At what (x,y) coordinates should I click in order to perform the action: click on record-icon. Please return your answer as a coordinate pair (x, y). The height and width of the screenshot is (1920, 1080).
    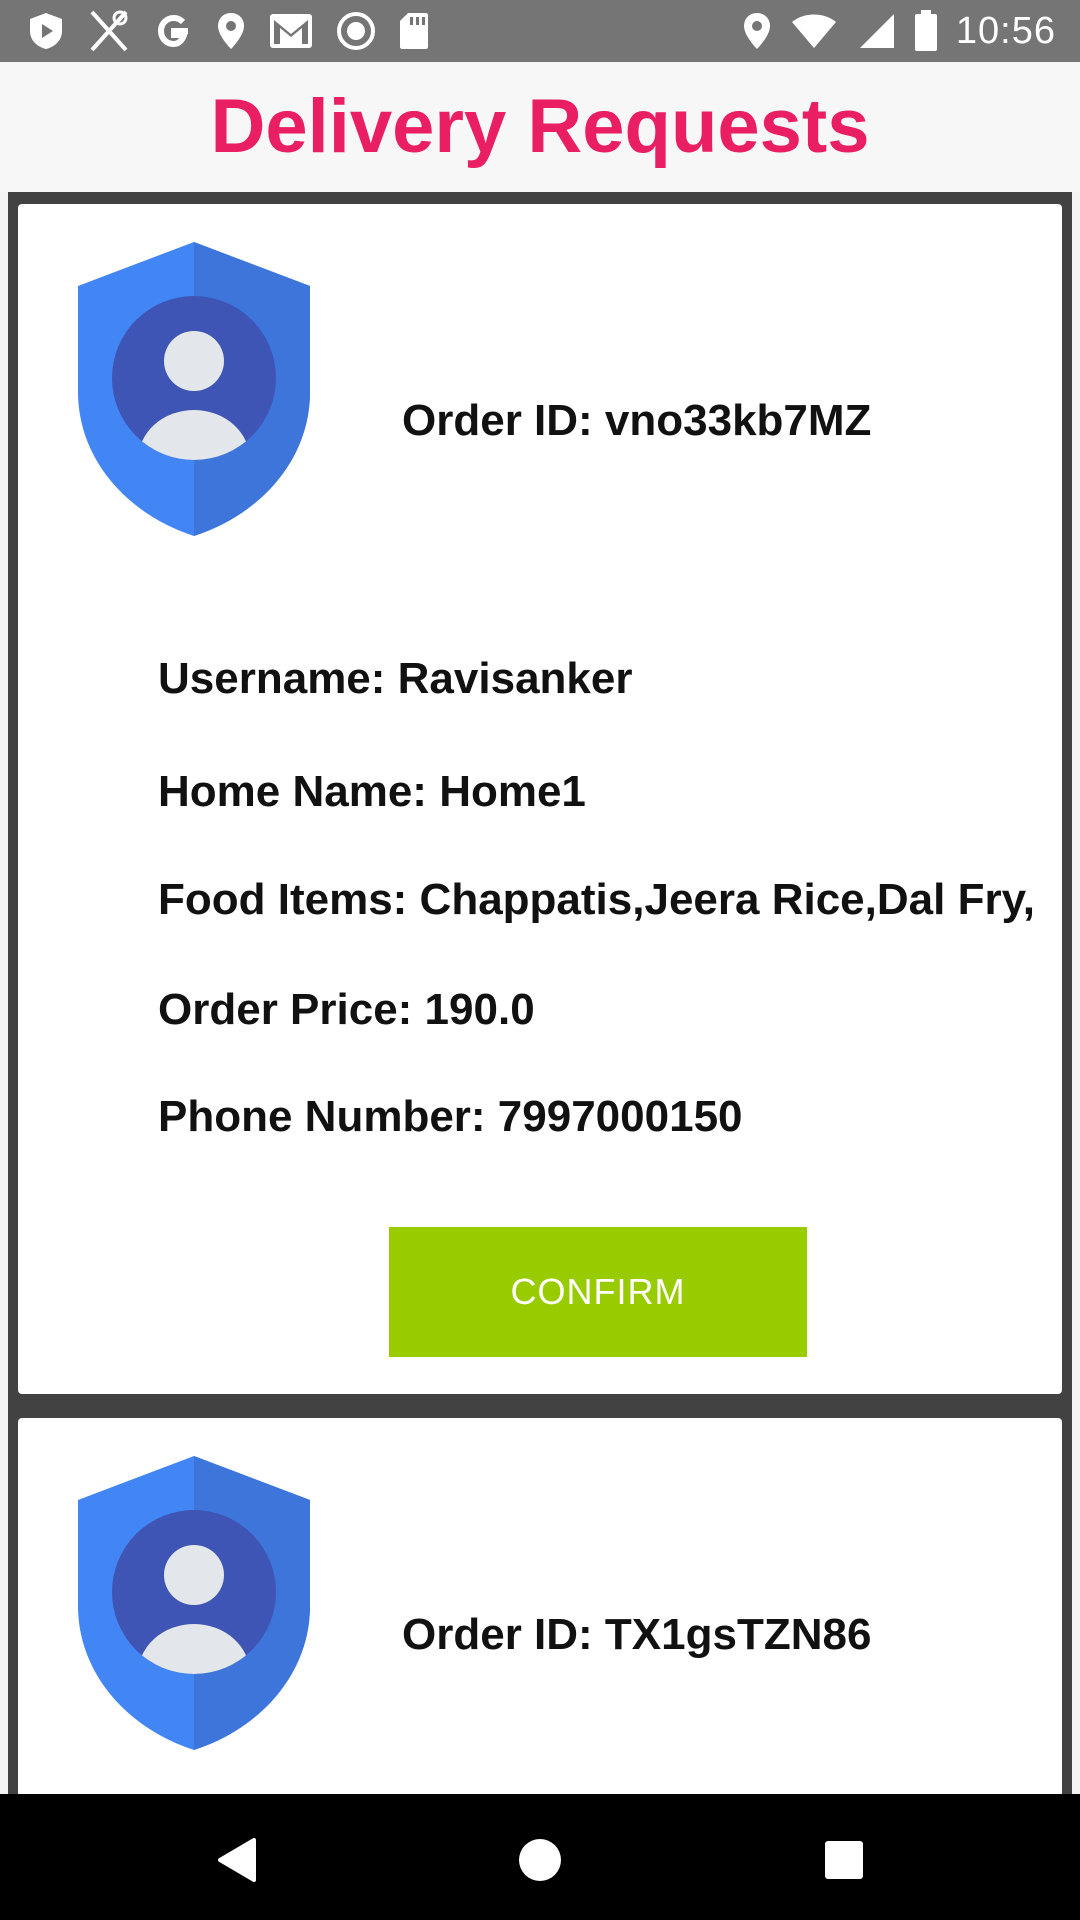
    Looking at the image, I should click on (356, 31).